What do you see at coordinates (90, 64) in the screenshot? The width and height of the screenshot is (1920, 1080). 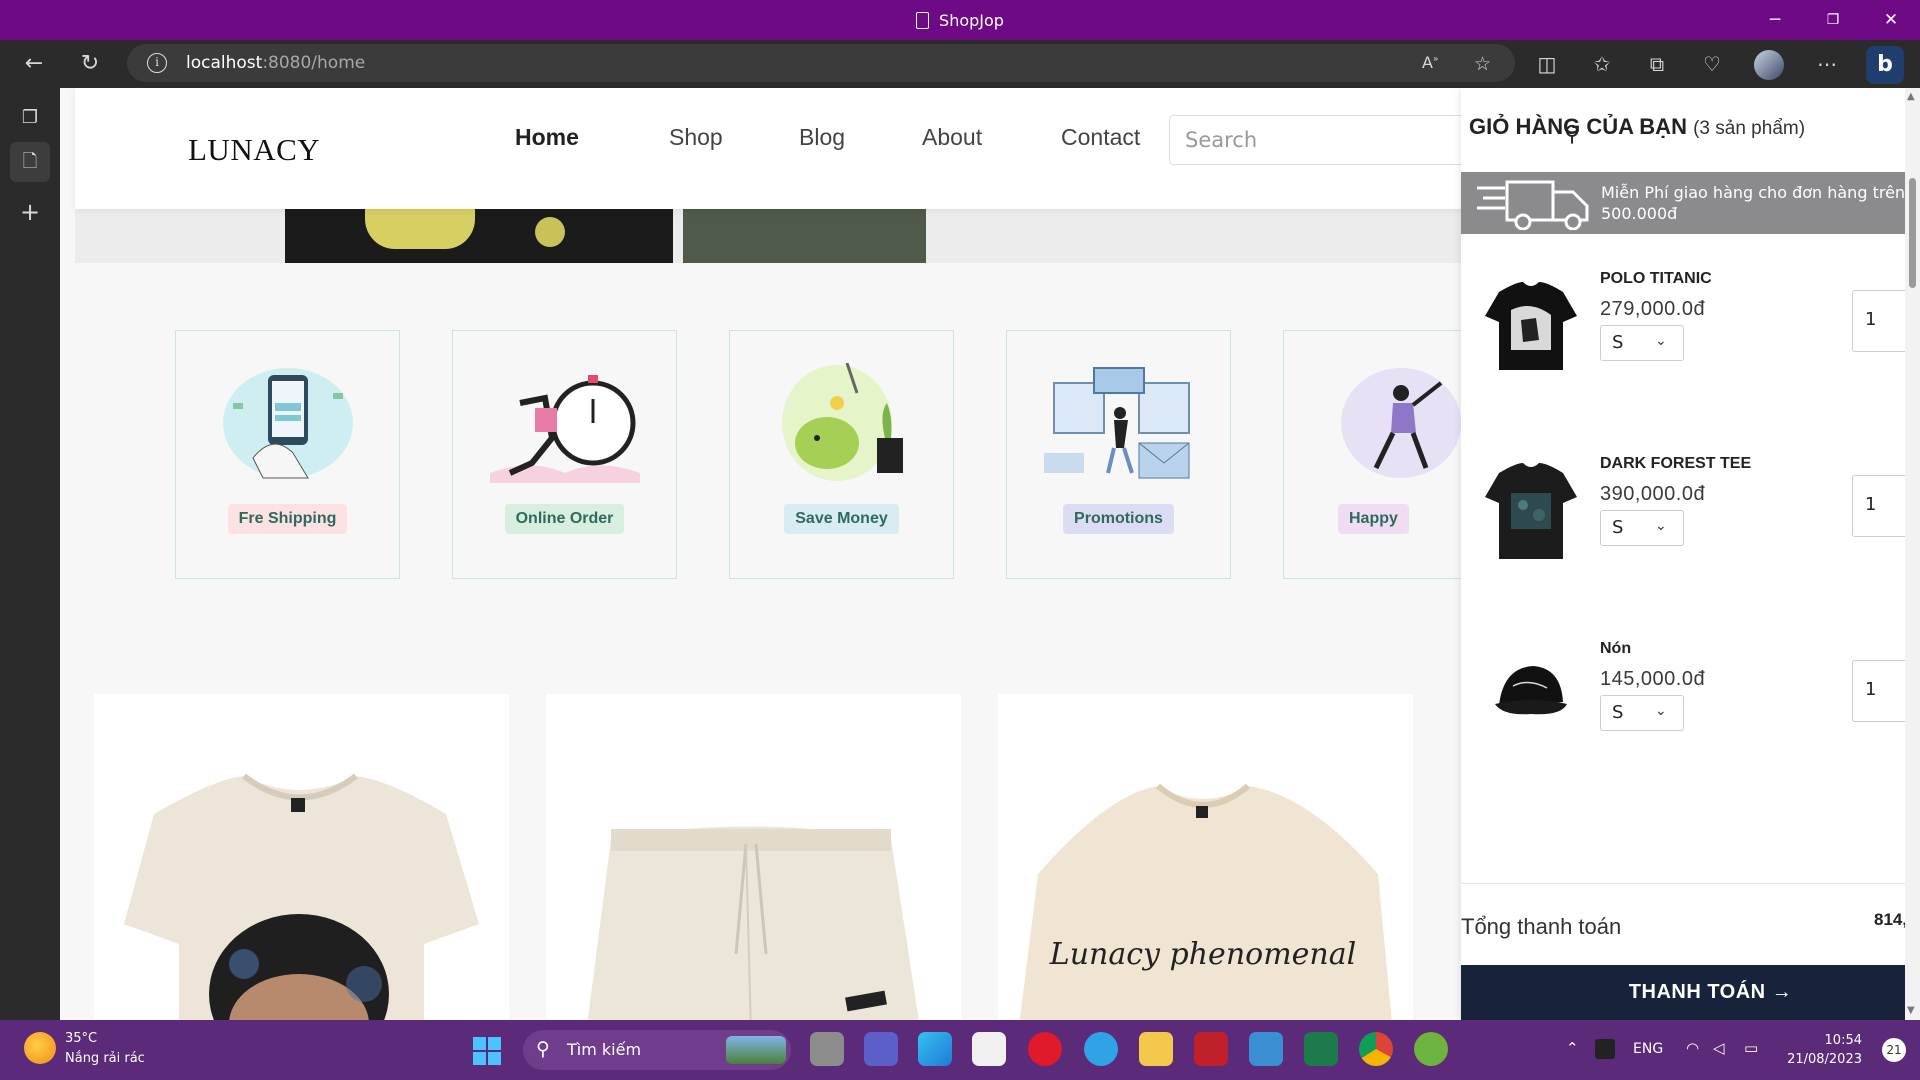 I see `refresh-icon: ↻` at bounding box center [90, 64].